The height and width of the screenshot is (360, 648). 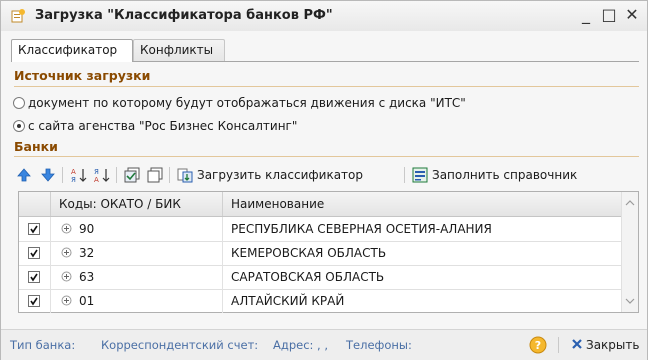 I want to click on maximize-button: □, so click(x=609, y=15).